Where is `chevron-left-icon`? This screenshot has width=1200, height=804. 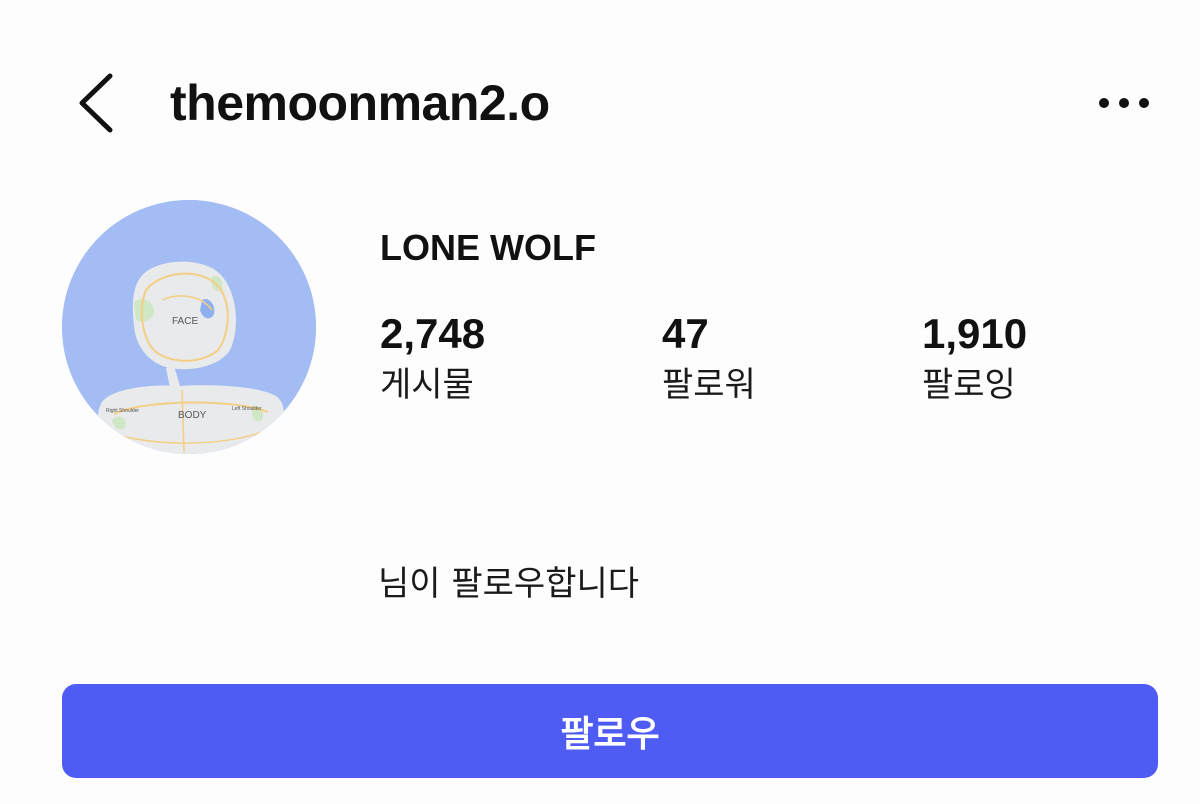
chevron-left-icon is located at coordinates (96, 103).